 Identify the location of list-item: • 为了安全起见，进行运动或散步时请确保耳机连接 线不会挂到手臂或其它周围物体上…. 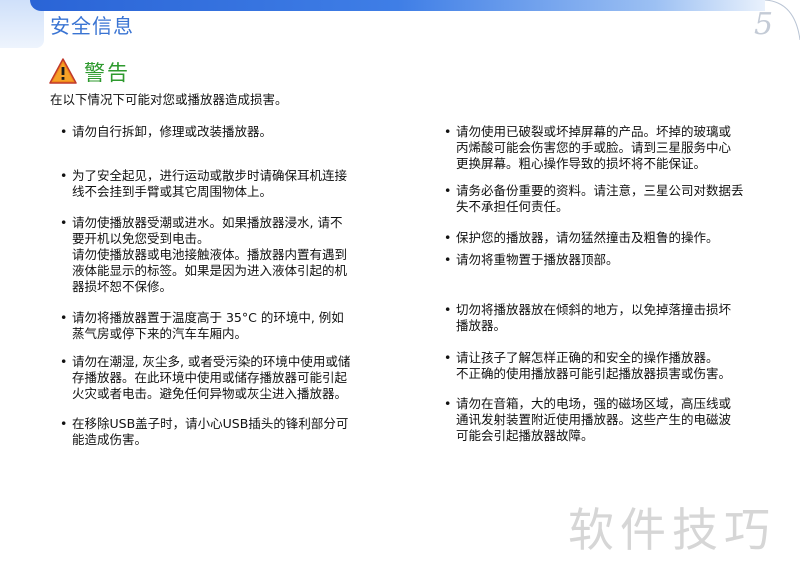
(203, 184).